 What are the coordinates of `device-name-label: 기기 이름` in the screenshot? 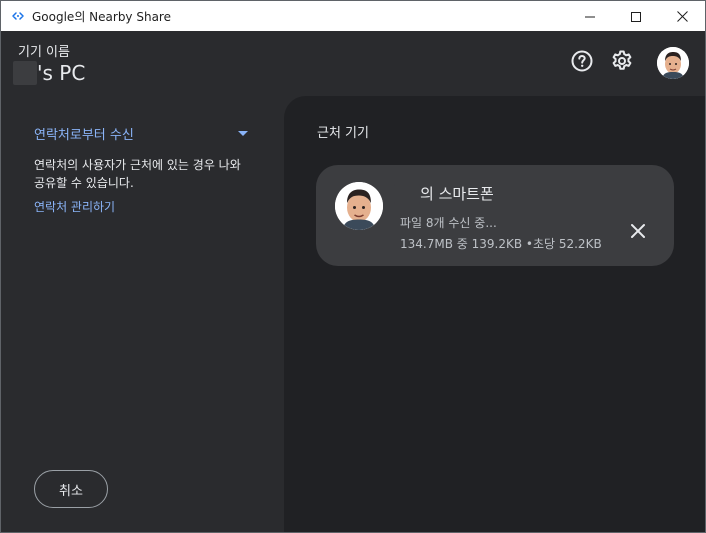 It's located at (44, 52).